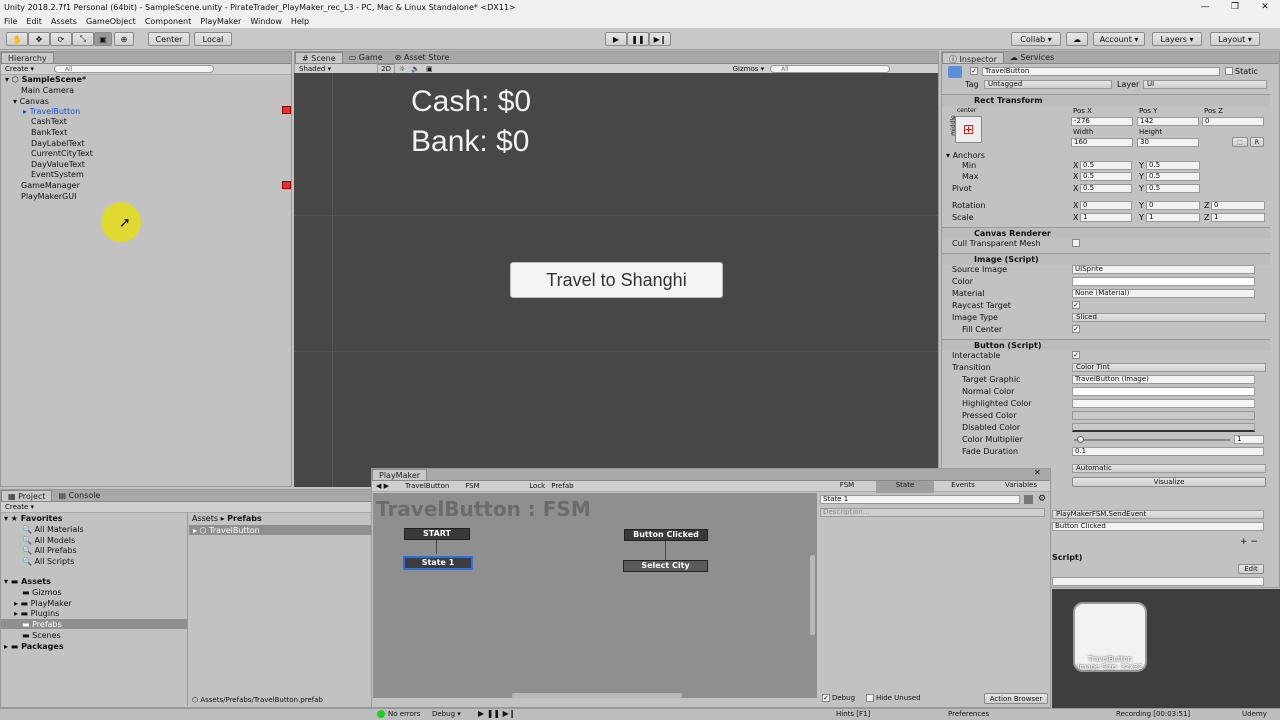 Image resolution: width=1280 pixels, height=720 pixels. What do you see at coordinates (319, 57) in the screenshot?
I see `tab-scene: # Scene` at bounding box center [319, 57].